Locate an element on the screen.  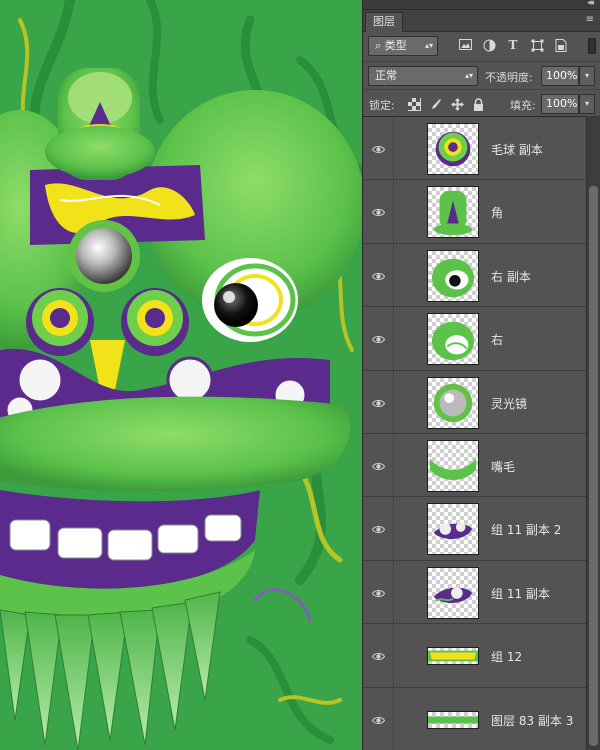
tab-layers: 图层 is located at coordinates (384, 22).